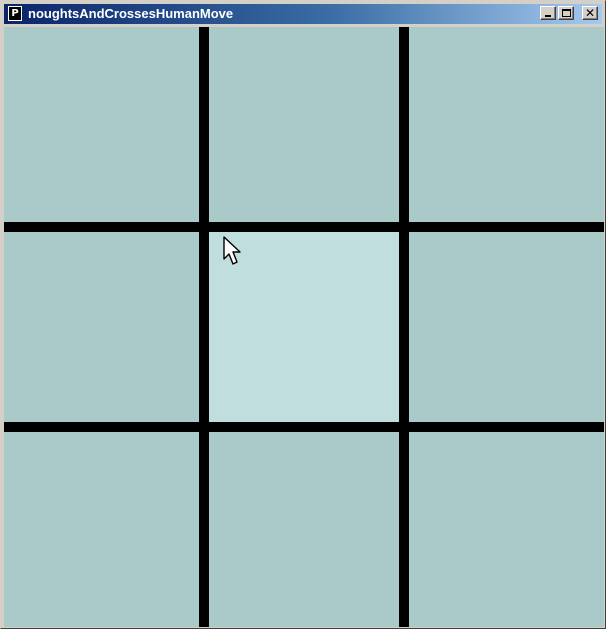 This screenshot has height=629, width=606. I want to click on close-button: ✕, so click(590, 13).